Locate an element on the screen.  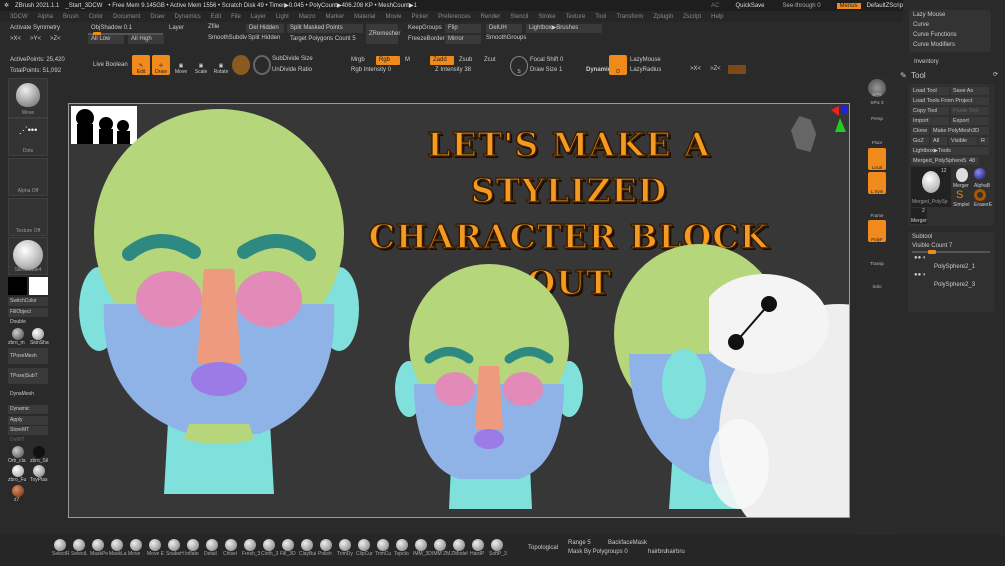
alphab-thumb-icon is located at coordinates (980, 174).